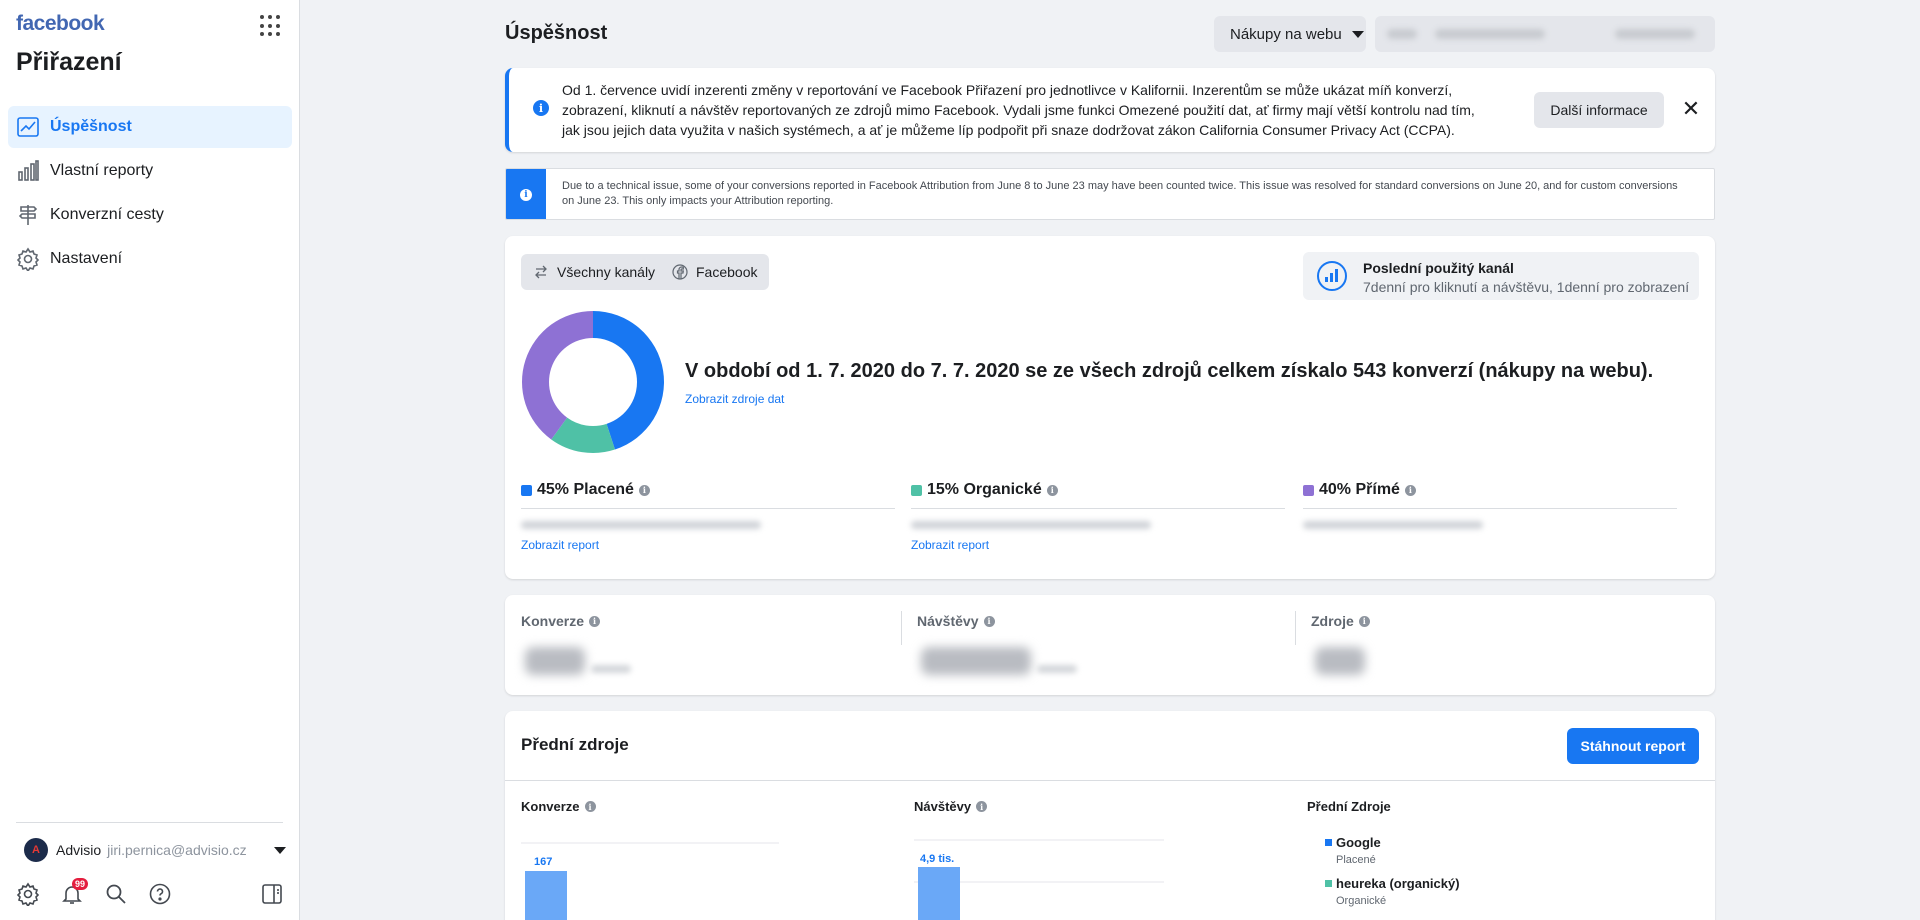 The height and width of the screenshot is (920, 1920). I want to click on trend-chart-icon, so click(28, 127).